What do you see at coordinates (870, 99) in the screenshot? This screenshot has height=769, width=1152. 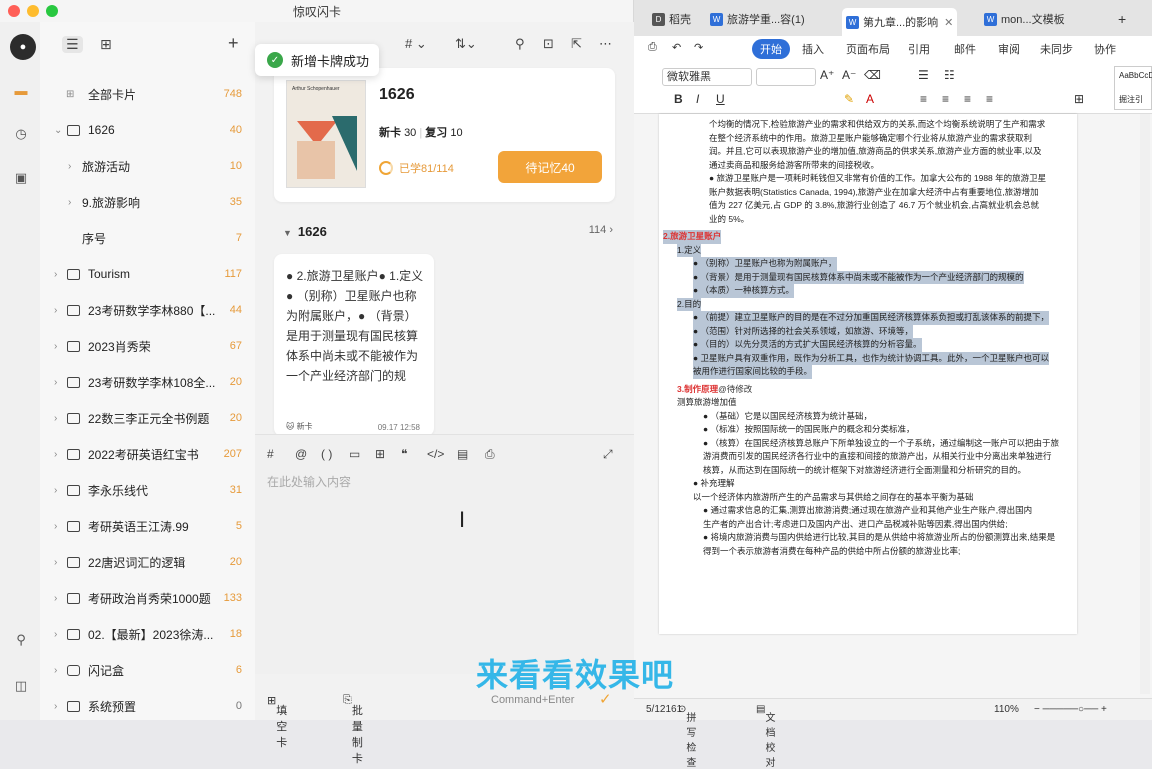 I see `font-color-icon: A` at bounding box center [870, 99].